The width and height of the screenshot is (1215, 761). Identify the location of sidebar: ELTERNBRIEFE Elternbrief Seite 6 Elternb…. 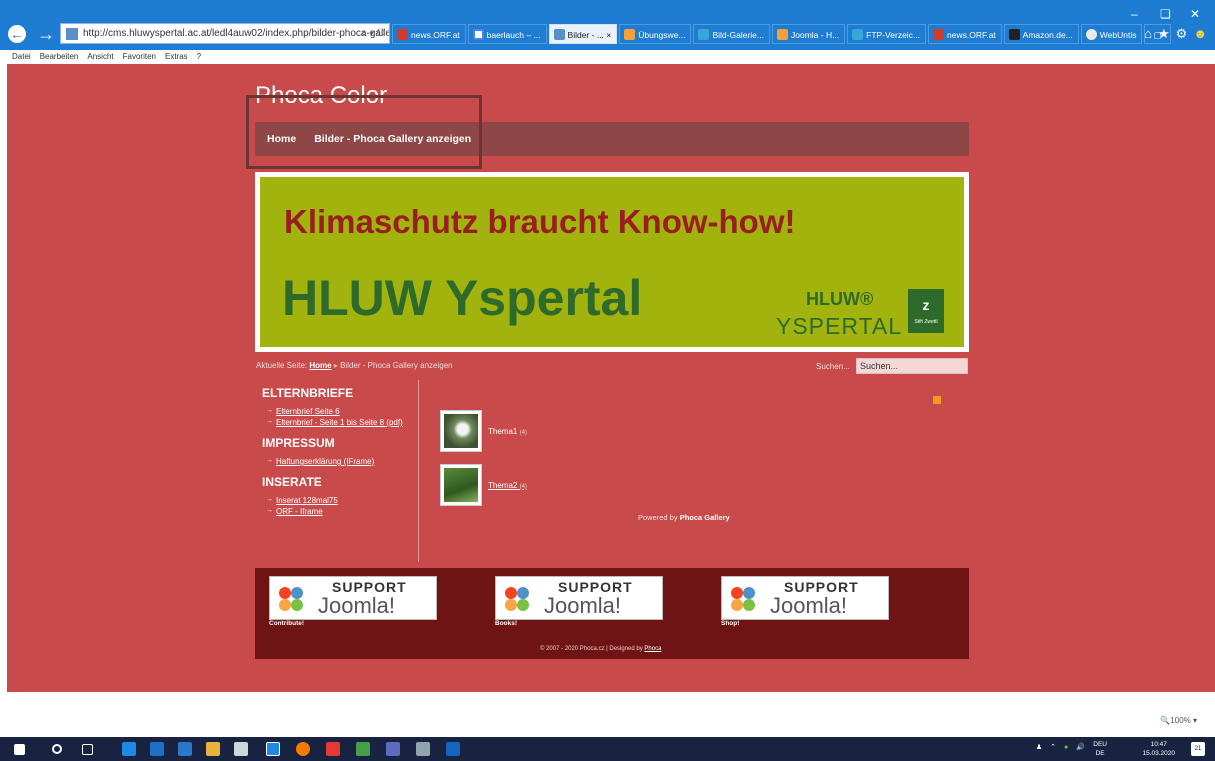
(339, 455).